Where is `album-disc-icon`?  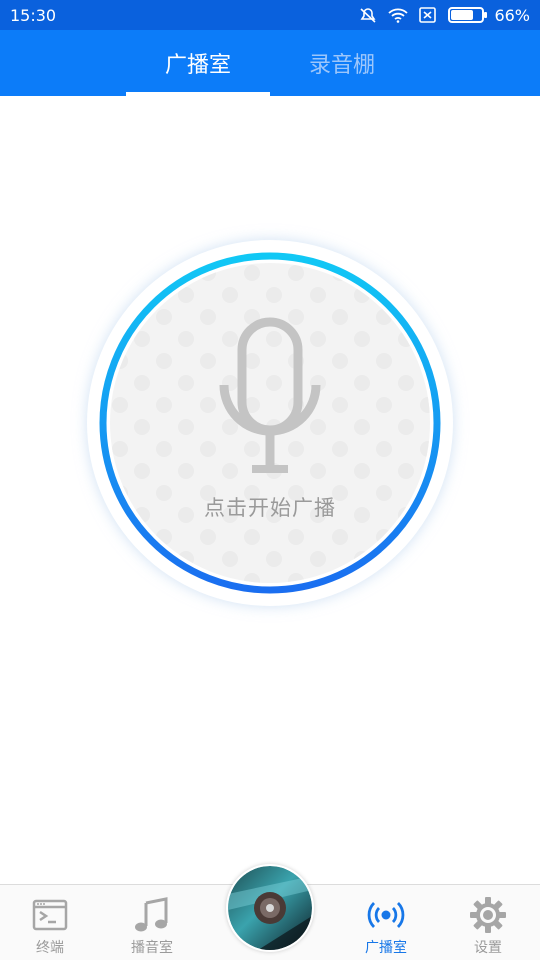 album-disc-icon is located at coordinates (270, 908).